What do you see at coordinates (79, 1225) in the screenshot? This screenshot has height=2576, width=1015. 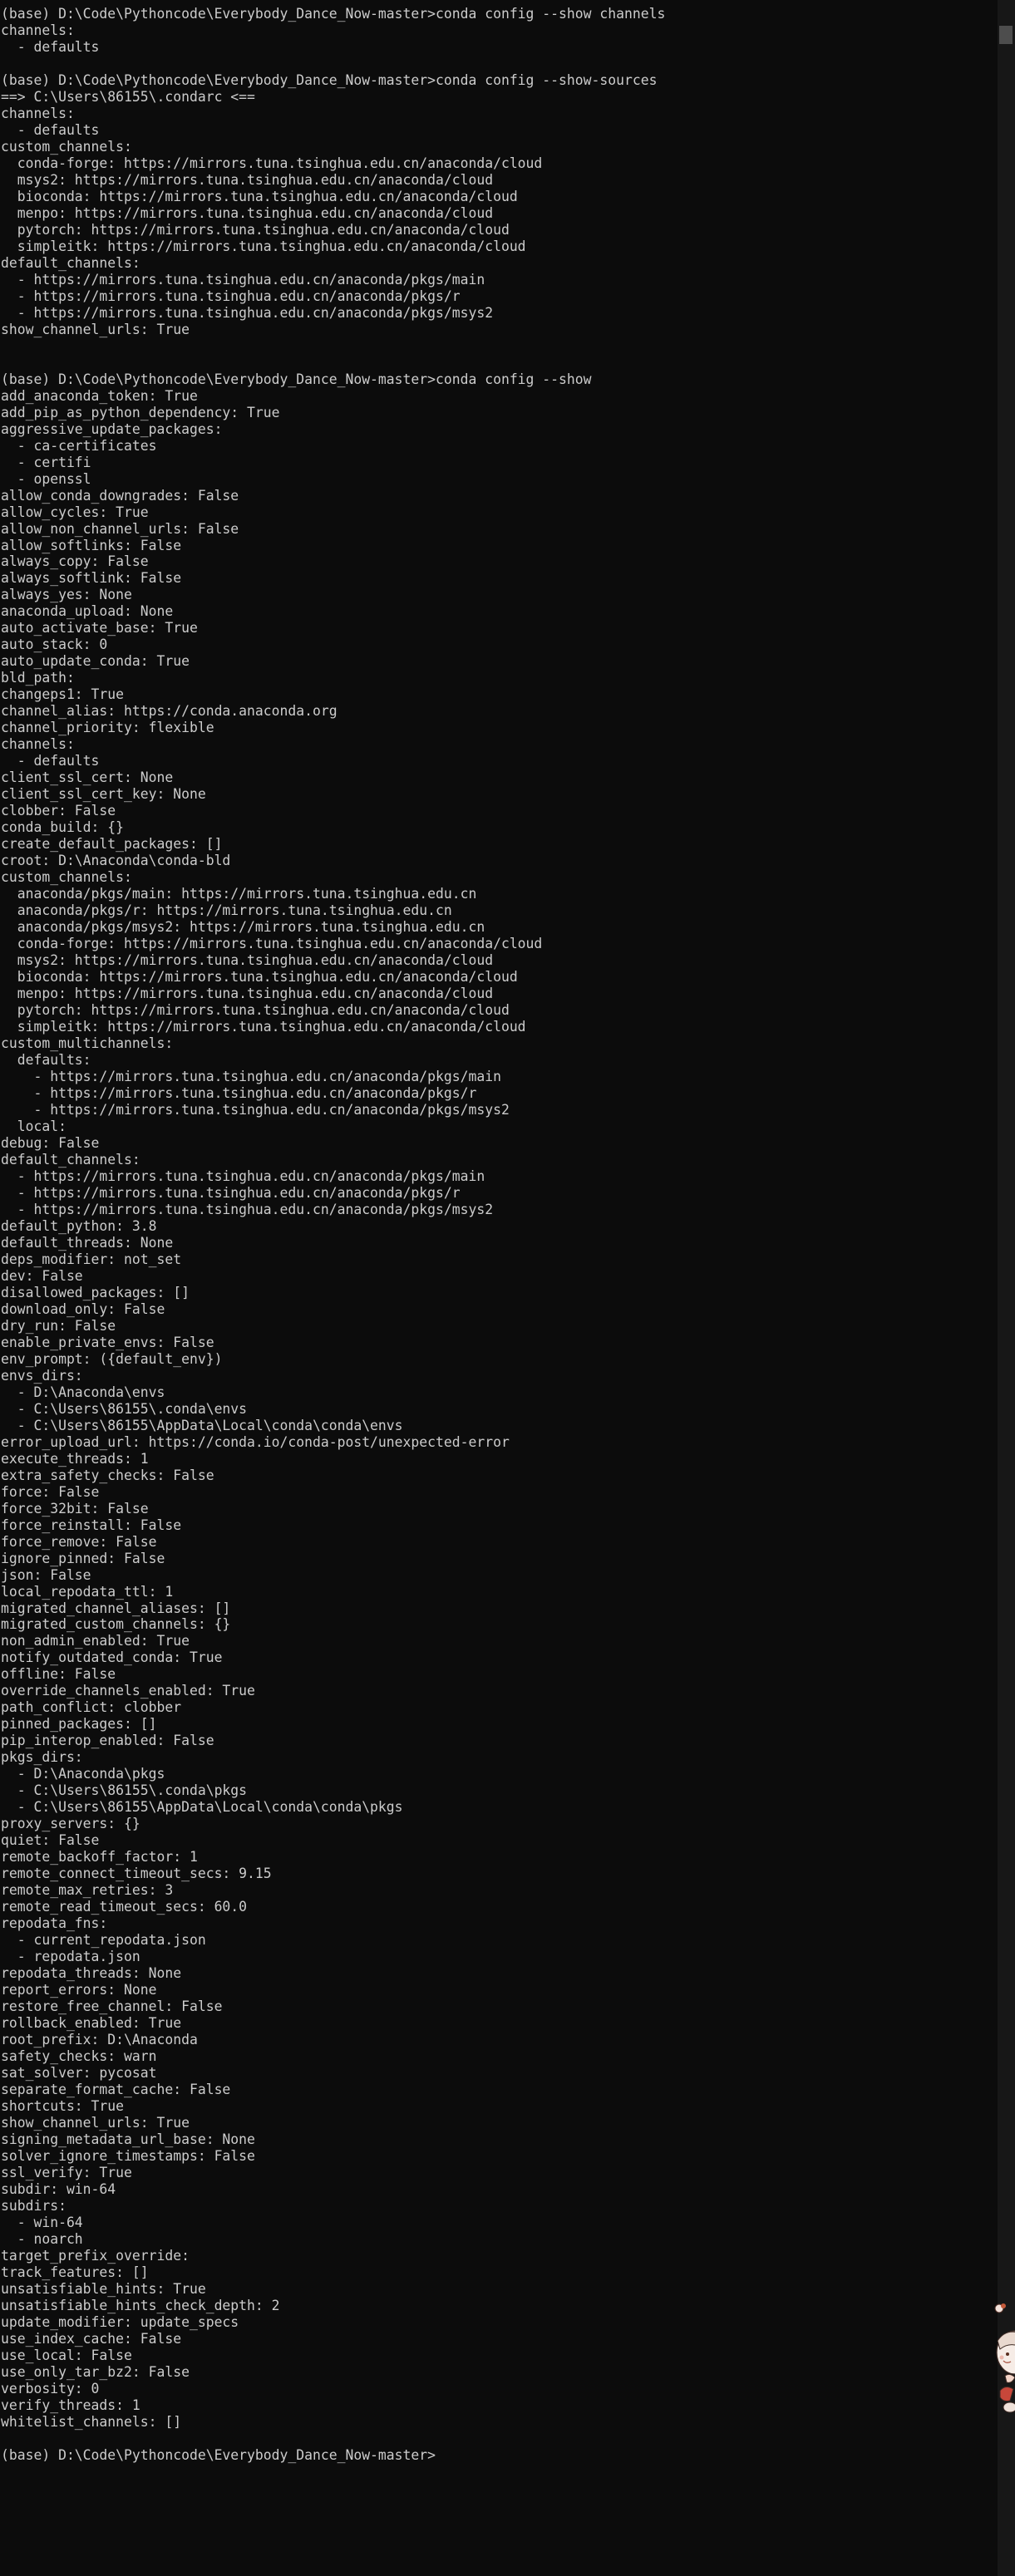 I see `output-line: default_python: 3.8` at bounding box center [79, 1225].